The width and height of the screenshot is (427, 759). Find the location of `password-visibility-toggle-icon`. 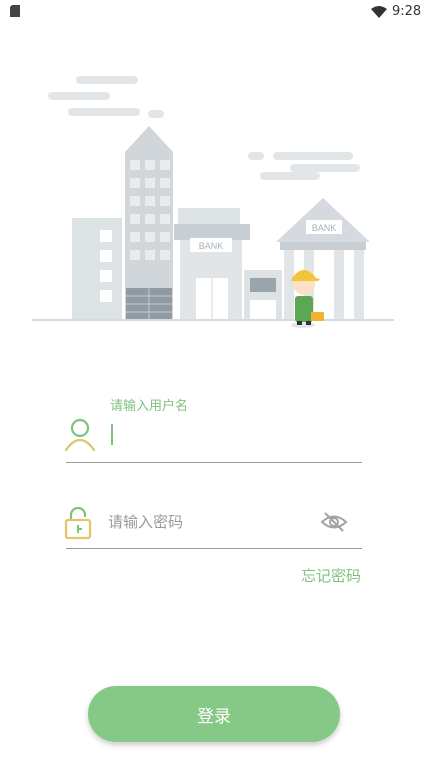

password-visibility-toggle-icon is located at coordinates (334, 522).